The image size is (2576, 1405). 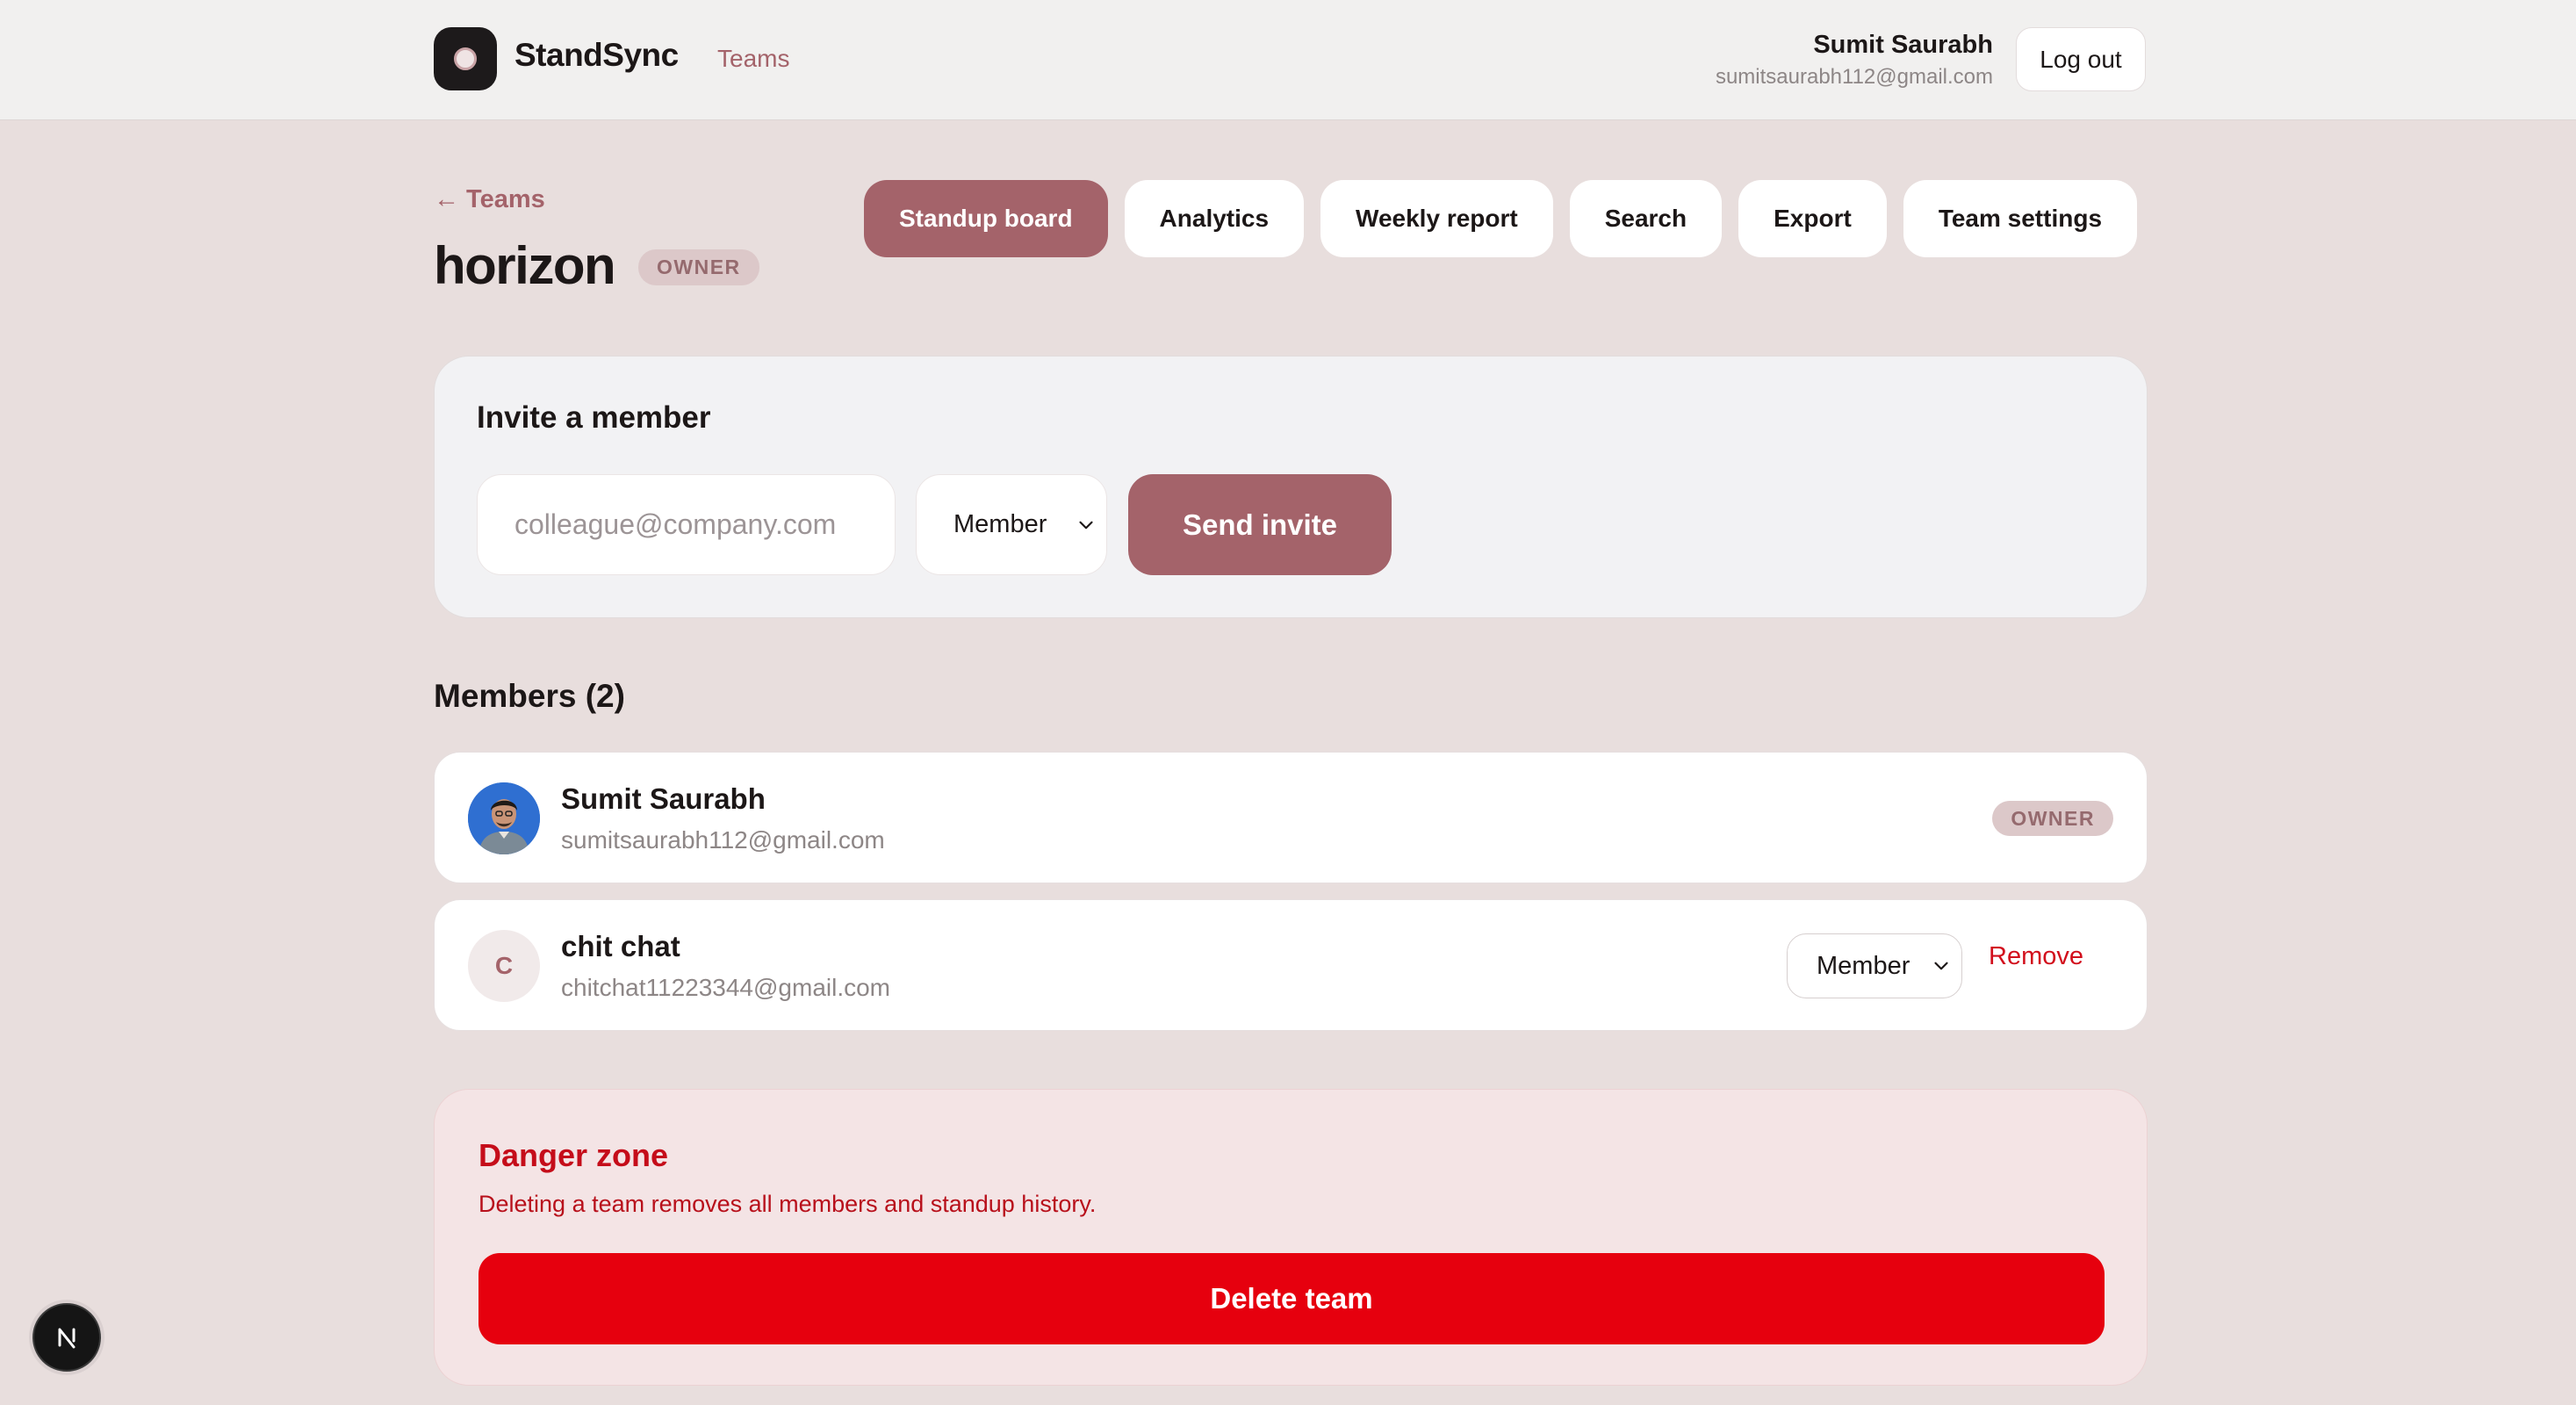 What do you see at coordinates (489, 200) in the screenshot?
I see `back-to-teams-link: ← Teams` at bounding box center [489, 200].